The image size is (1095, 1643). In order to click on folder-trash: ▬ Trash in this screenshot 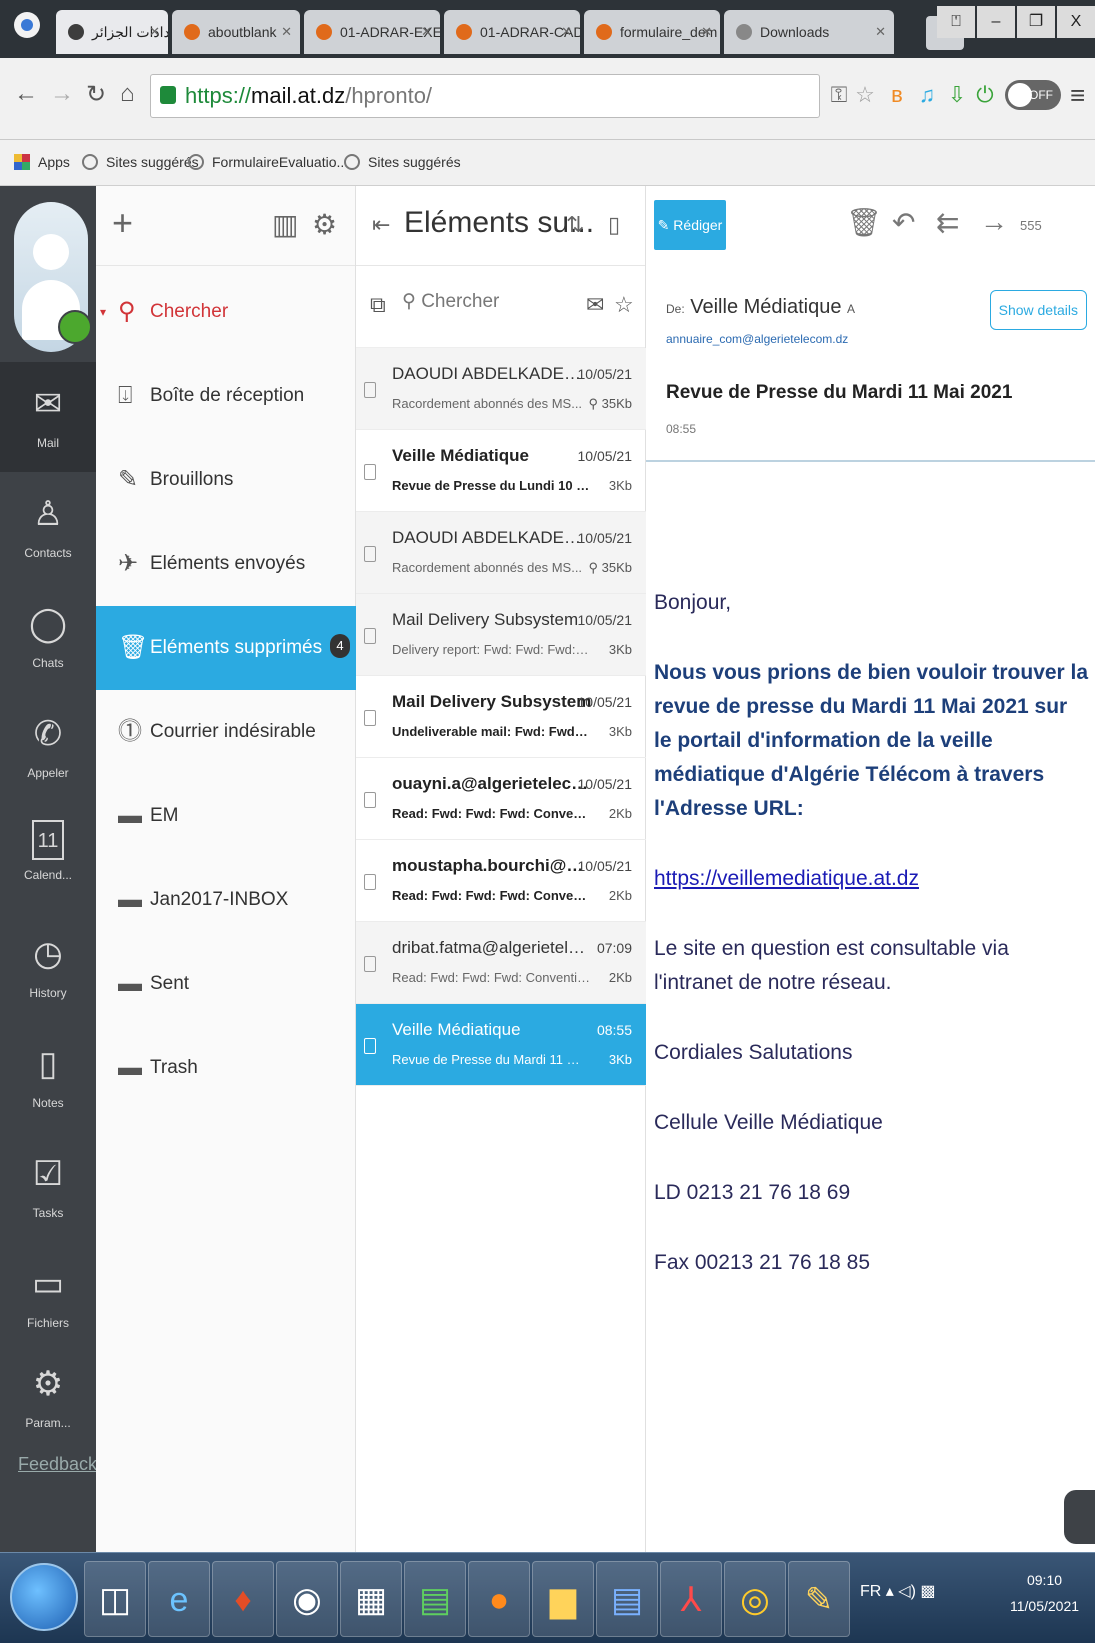, I will do `click(226, 1068)`.